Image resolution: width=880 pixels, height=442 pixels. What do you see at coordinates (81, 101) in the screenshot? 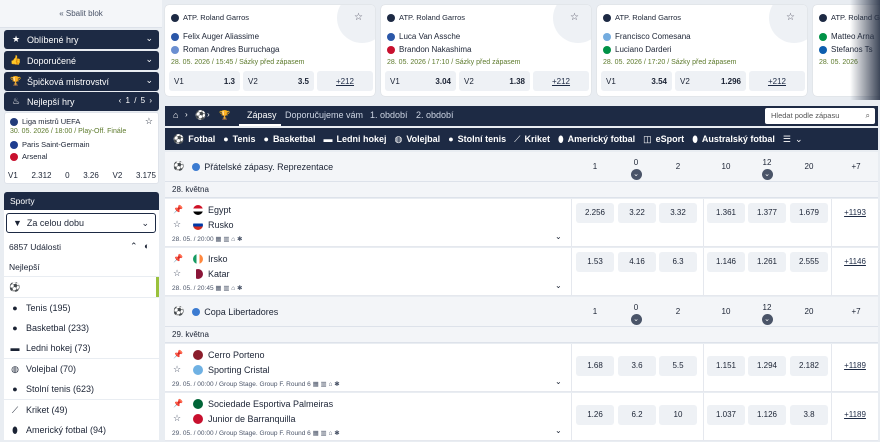
I see `menu-best-games: ♨ Nejlepší hry ‹ 1 / 5 ›` at bounding box center [81, 101].